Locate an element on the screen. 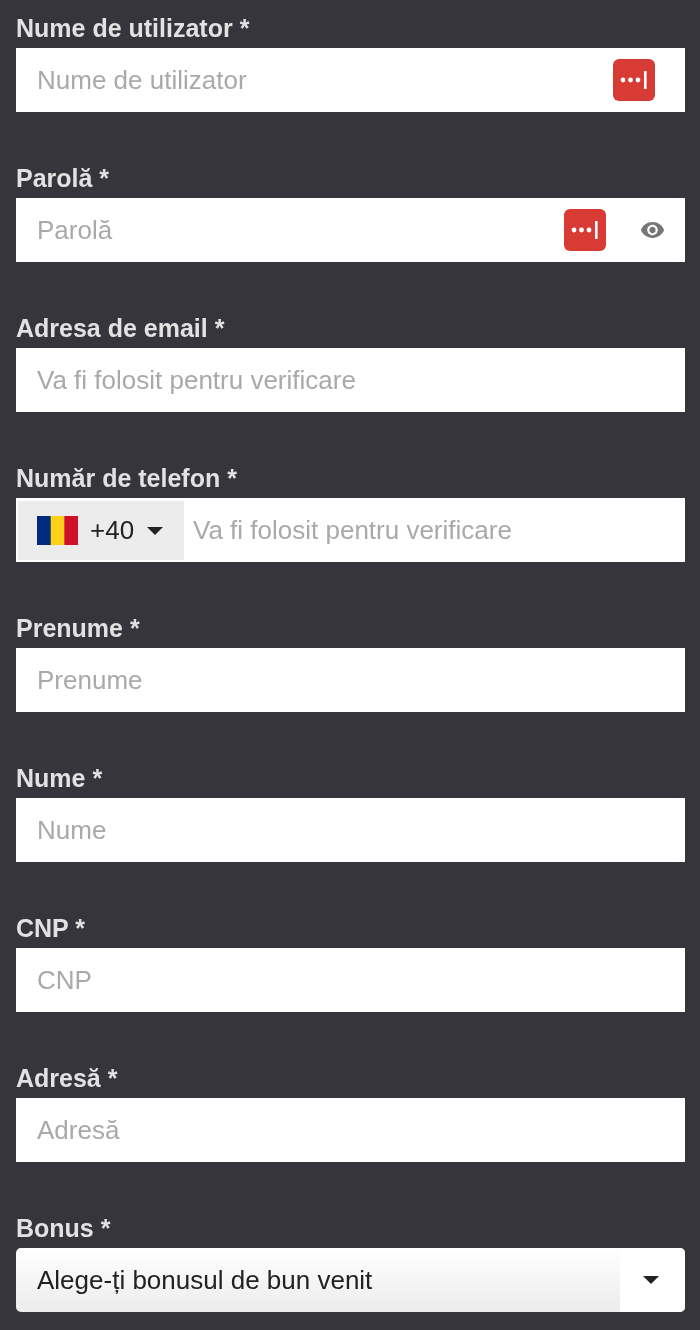 The height and width of the screenshot is (1330, 700). field-label: Nume * is located at coordinates (59, 778).